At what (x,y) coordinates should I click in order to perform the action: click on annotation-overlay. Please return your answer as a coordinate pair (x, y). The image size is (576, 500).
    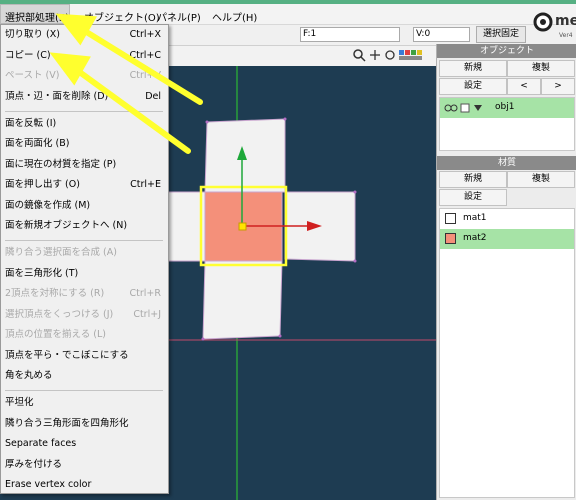
    Looking at the image, I should click on (126, 83).